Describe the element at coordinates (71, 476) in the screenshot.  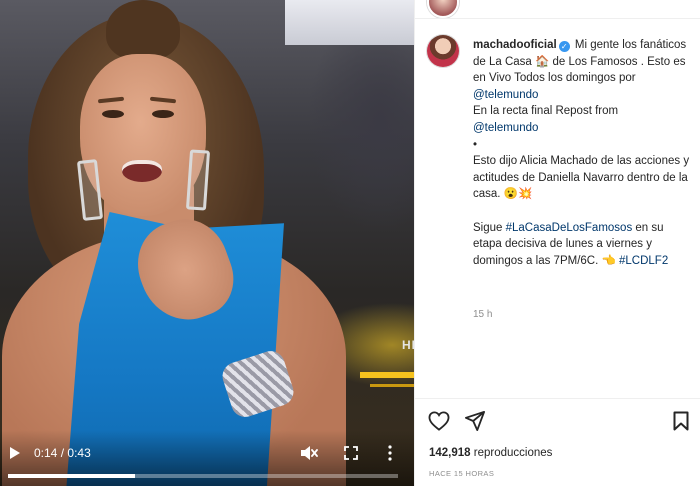
I see `progress-fill` at that location.